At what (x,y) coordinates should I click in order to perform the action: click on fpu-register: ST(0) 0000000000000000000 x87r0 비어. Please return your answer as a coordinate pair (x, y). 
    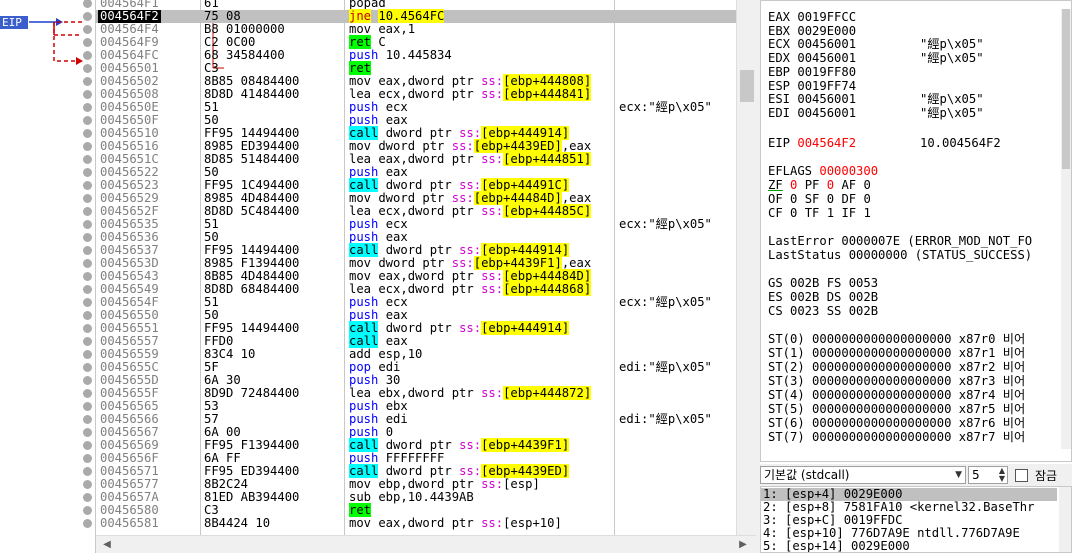
    Looking at the image, I should click on (896, 339).